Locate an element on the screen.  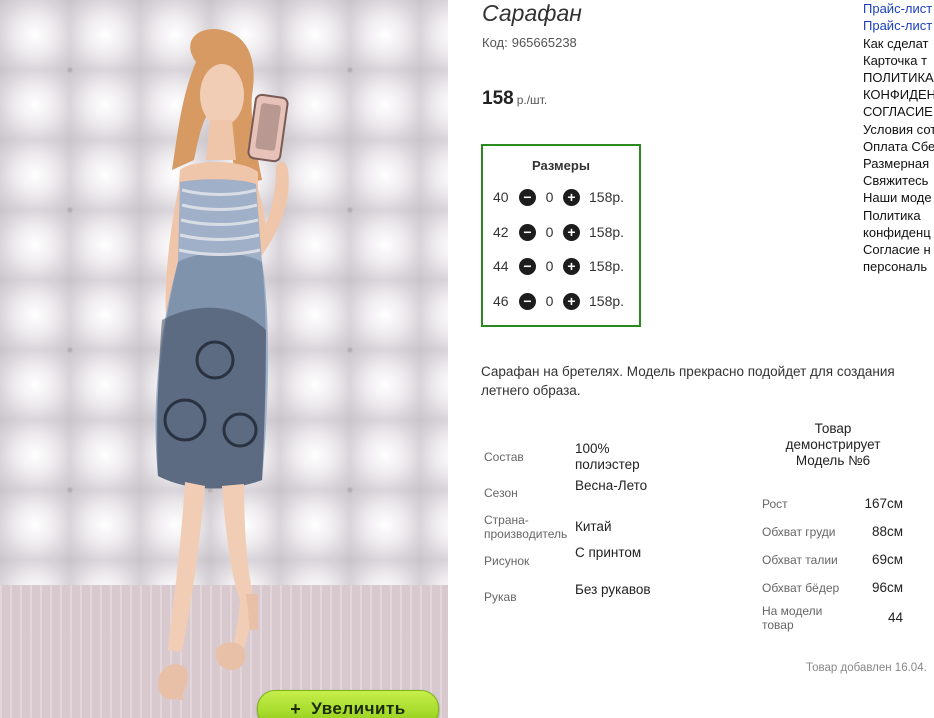
sidebar-item: Политика is located at coordinates (892, 215).